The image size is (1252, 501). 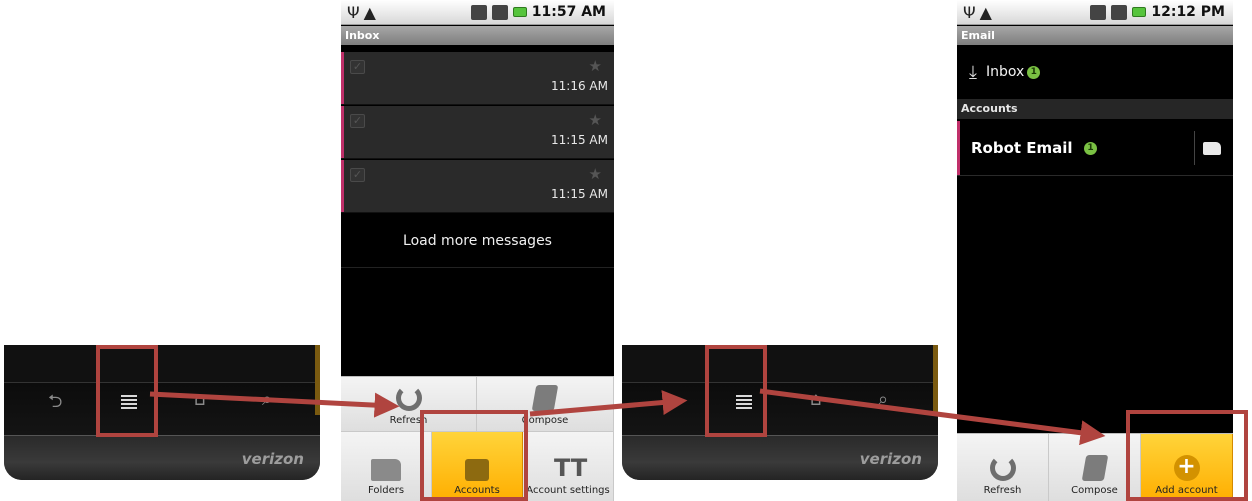 I want to click on annotation-arrows, so click(x=627, y=417).